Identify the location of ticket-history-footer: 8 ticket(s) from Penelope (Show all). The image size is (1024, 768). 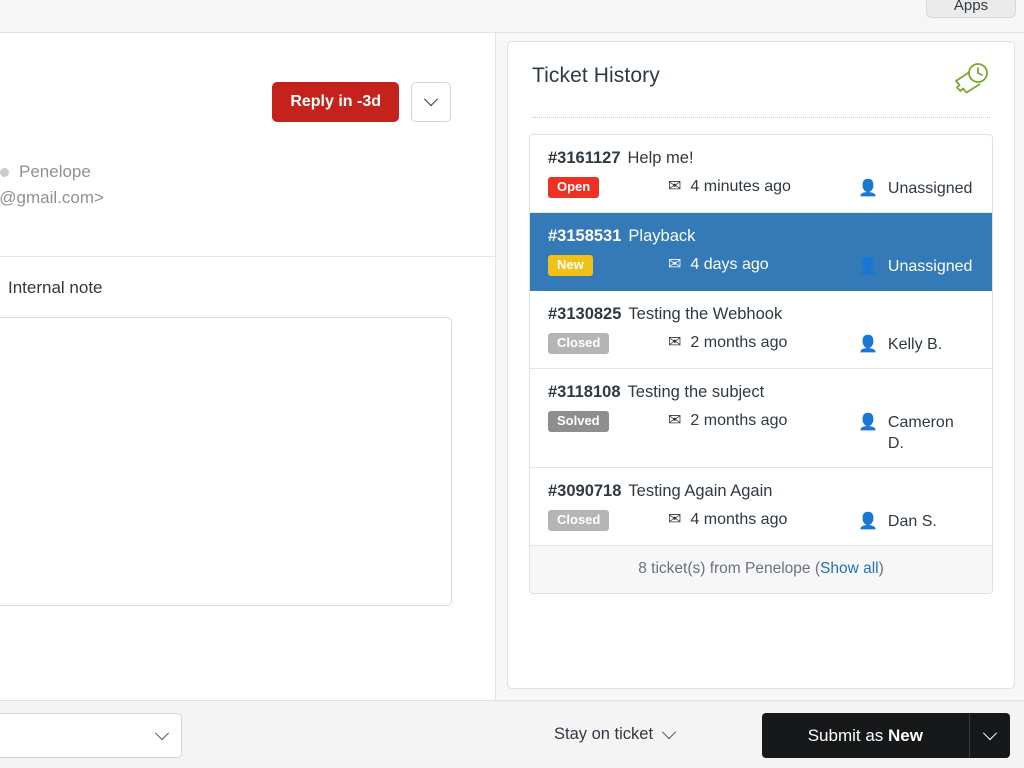
(761, 569).